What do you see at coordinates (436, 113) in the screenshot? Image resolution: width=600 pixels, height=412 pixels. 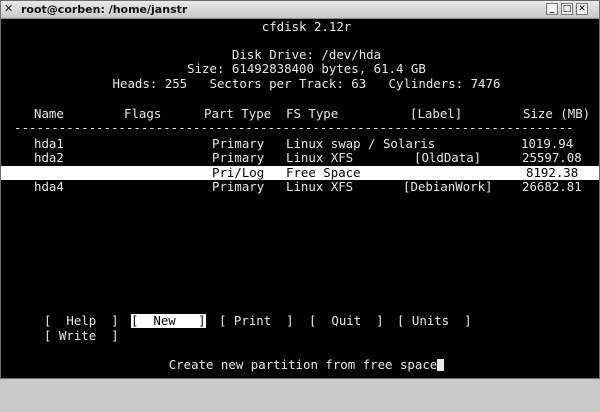 I see `col-label: [Label]` at bounding box center [436, 113].